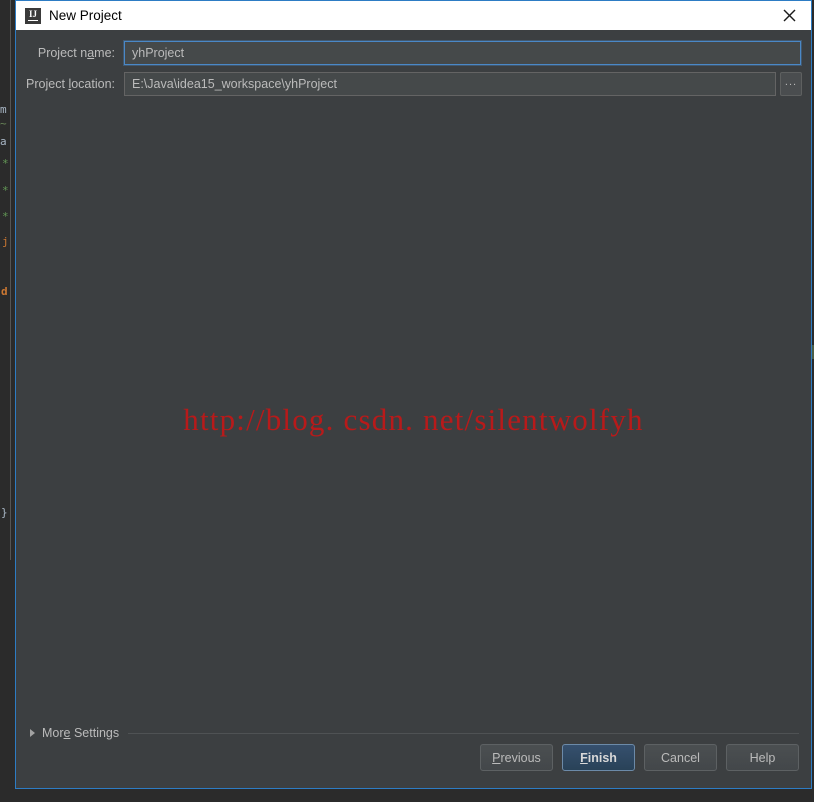  I want to click on cancel-button: Cancel, so click(680, 757).